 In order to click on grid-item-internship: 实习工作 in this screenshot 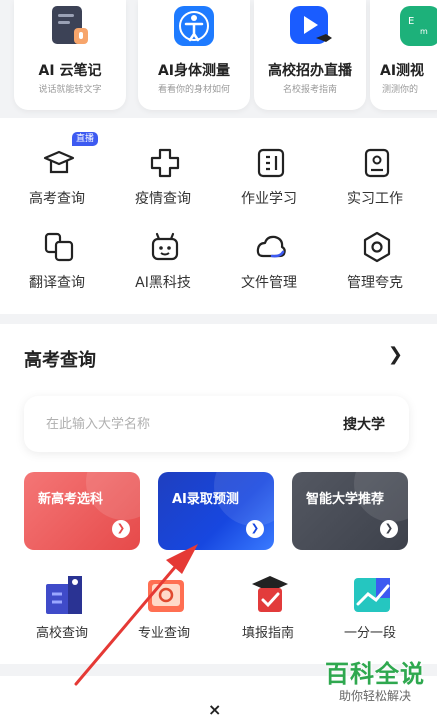, I will do `click(375, 182)`.